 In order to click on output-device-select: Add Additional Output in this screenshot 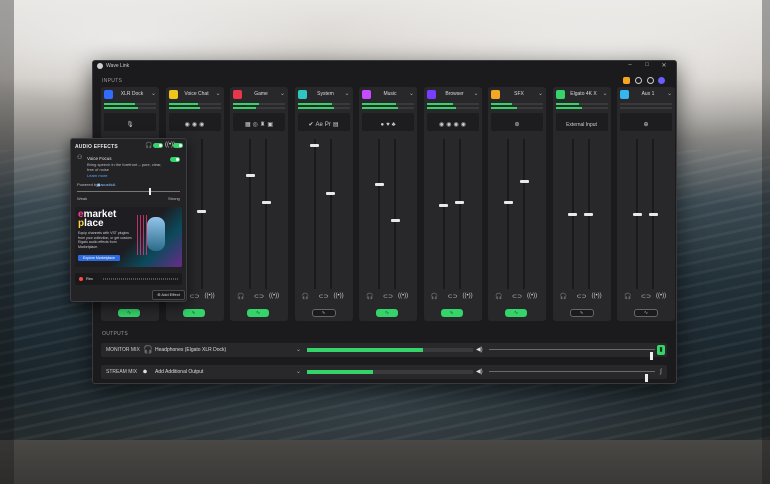, I will do `click(179, 372)`.